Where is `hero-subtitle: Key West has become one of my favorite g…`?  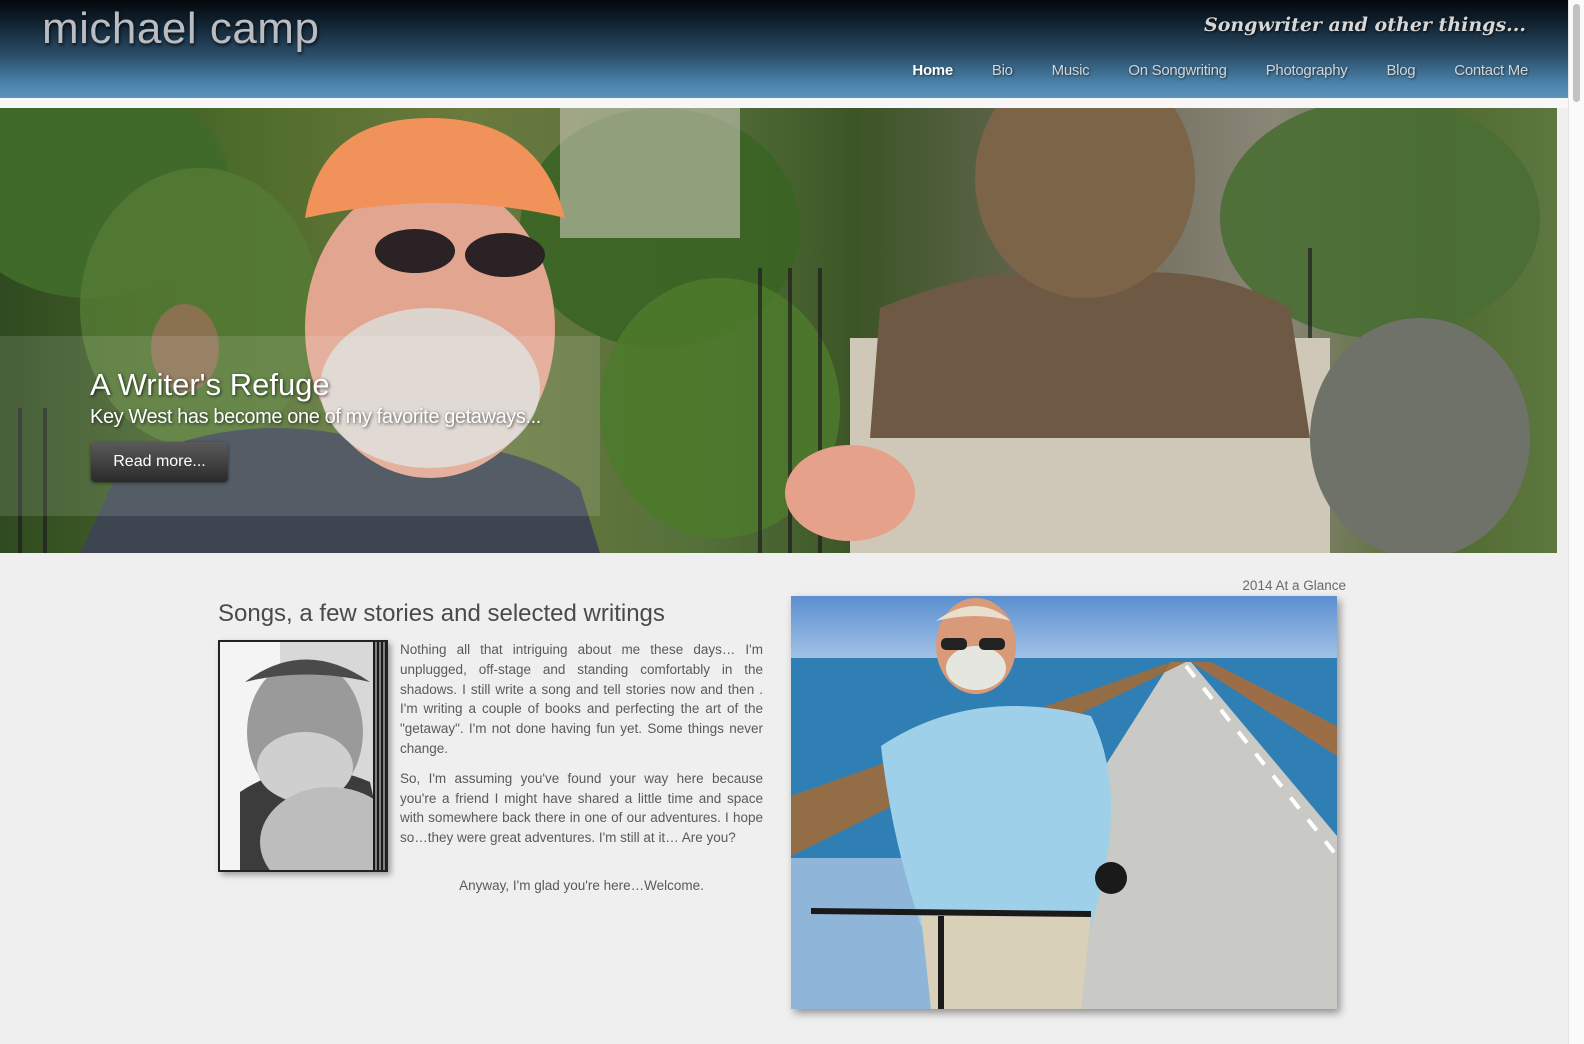 hero-subtitle: Key West has become one of my favorite g… is located at coordinates (315, 417).